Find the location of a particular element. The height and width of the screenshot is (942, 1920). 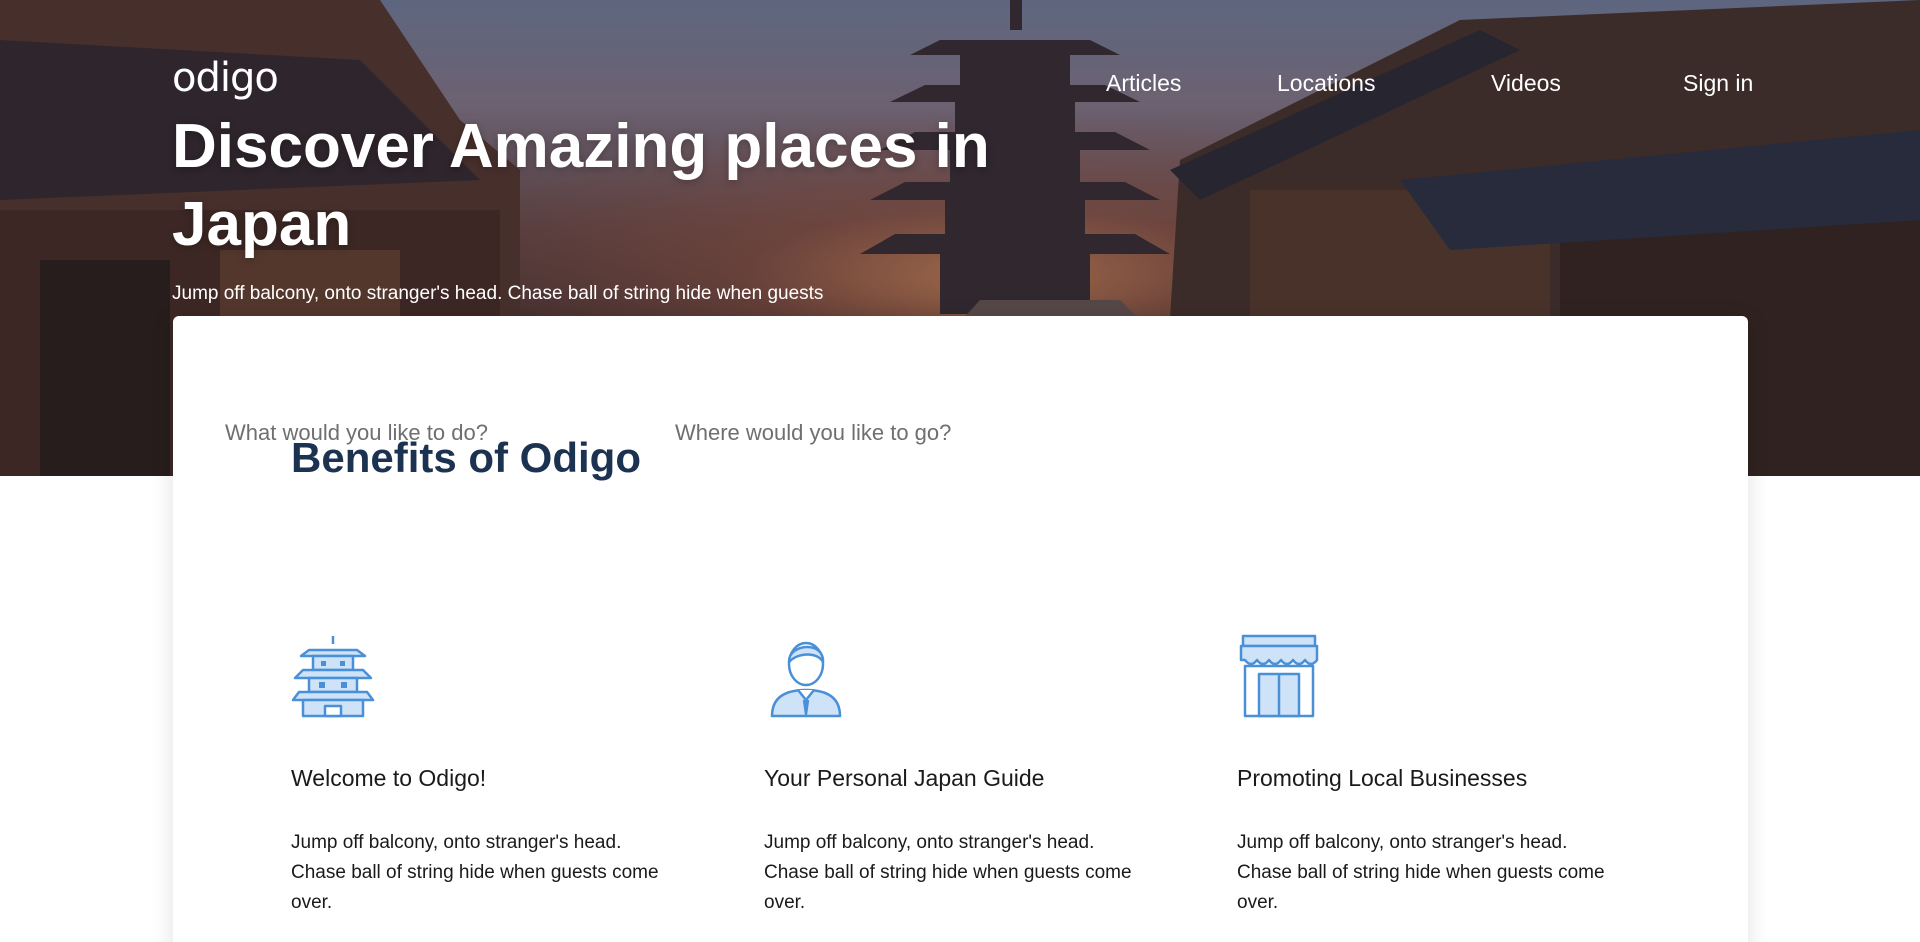

benefit-title: Your Personal Japan Guide is located at coordinates (904, 778).